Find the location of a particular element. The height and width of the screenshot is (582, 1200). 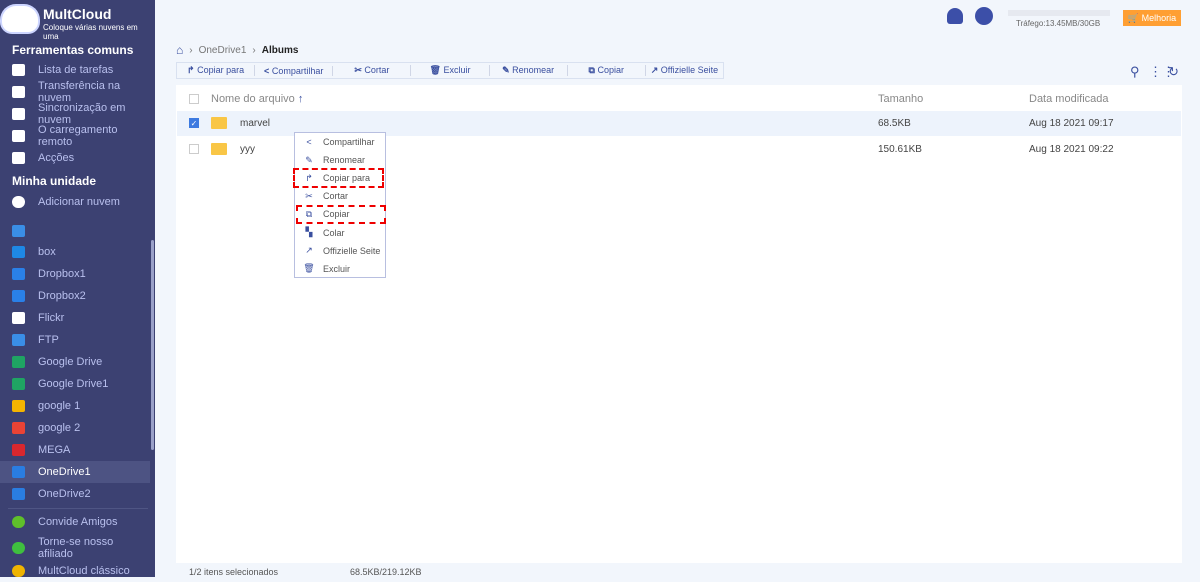

sidebar-cloud-item: OneDrive1 is located at coordinates (75, 472).